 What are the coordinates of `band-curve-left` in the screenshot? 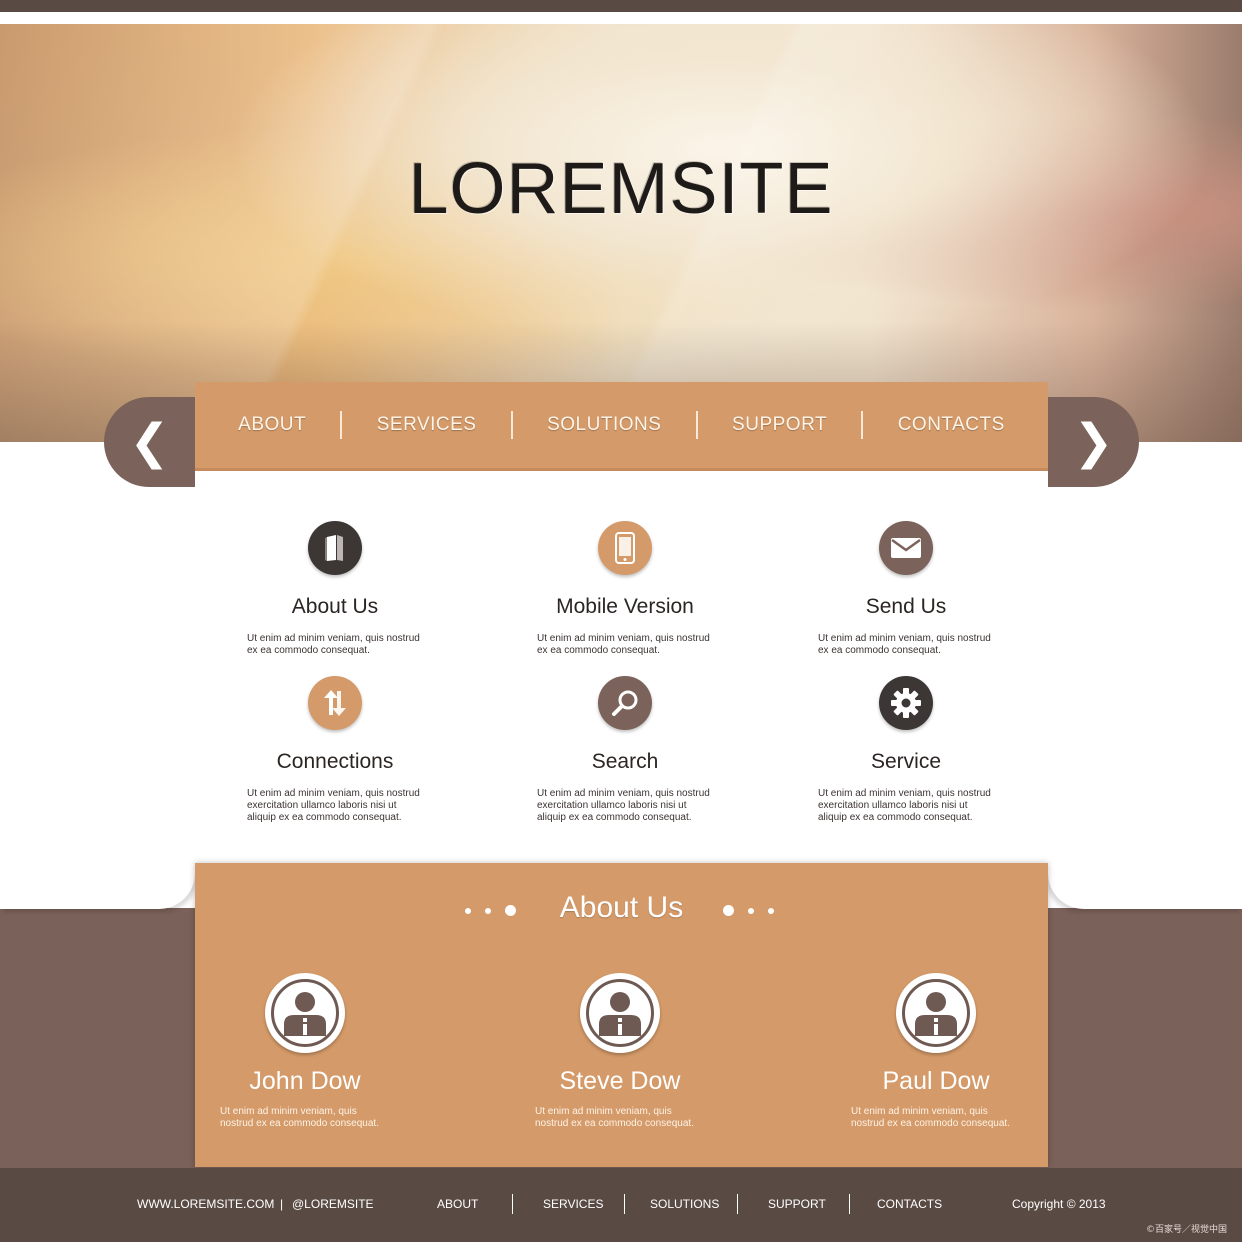 It's located at (97, 885).